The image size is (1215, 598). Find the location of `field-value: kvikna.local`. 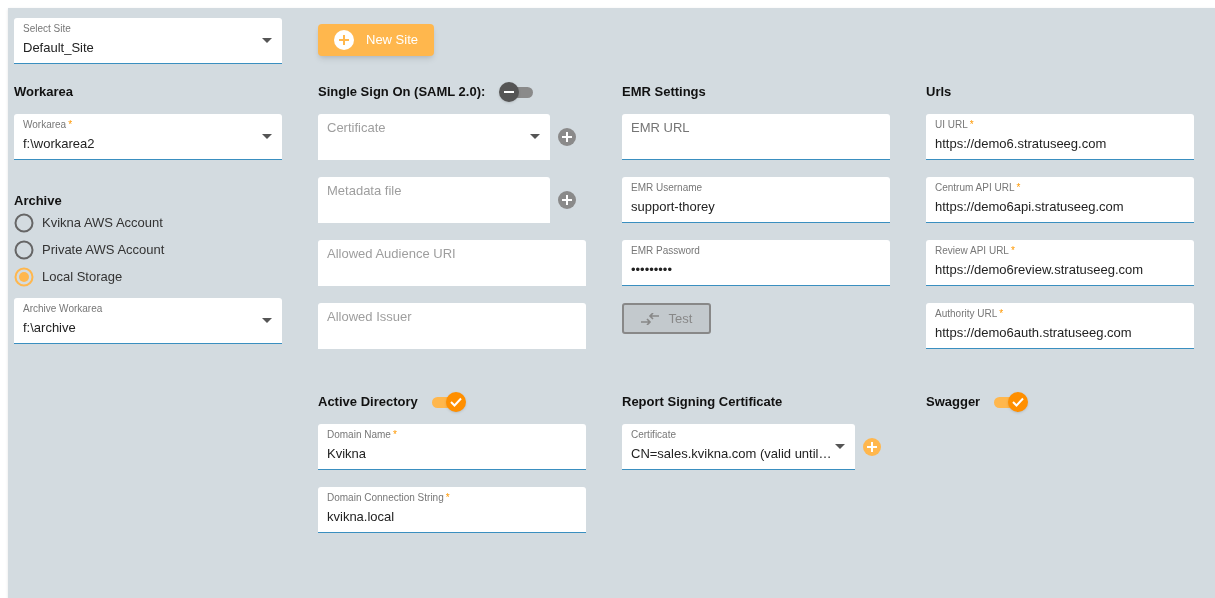

field-value: kvikna.local is located at coordinates (361, 517).